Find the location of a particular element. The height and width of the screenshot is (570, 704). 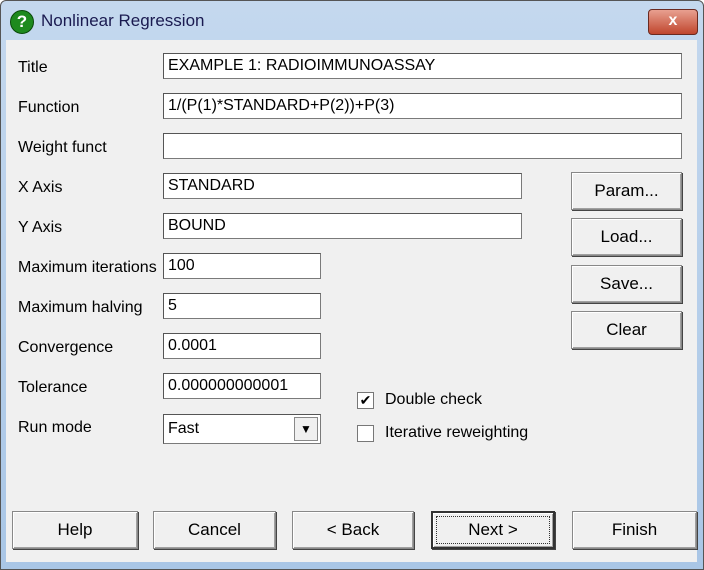

max-iterations-label: Maximum iterations is located at coordinates (87, 267).